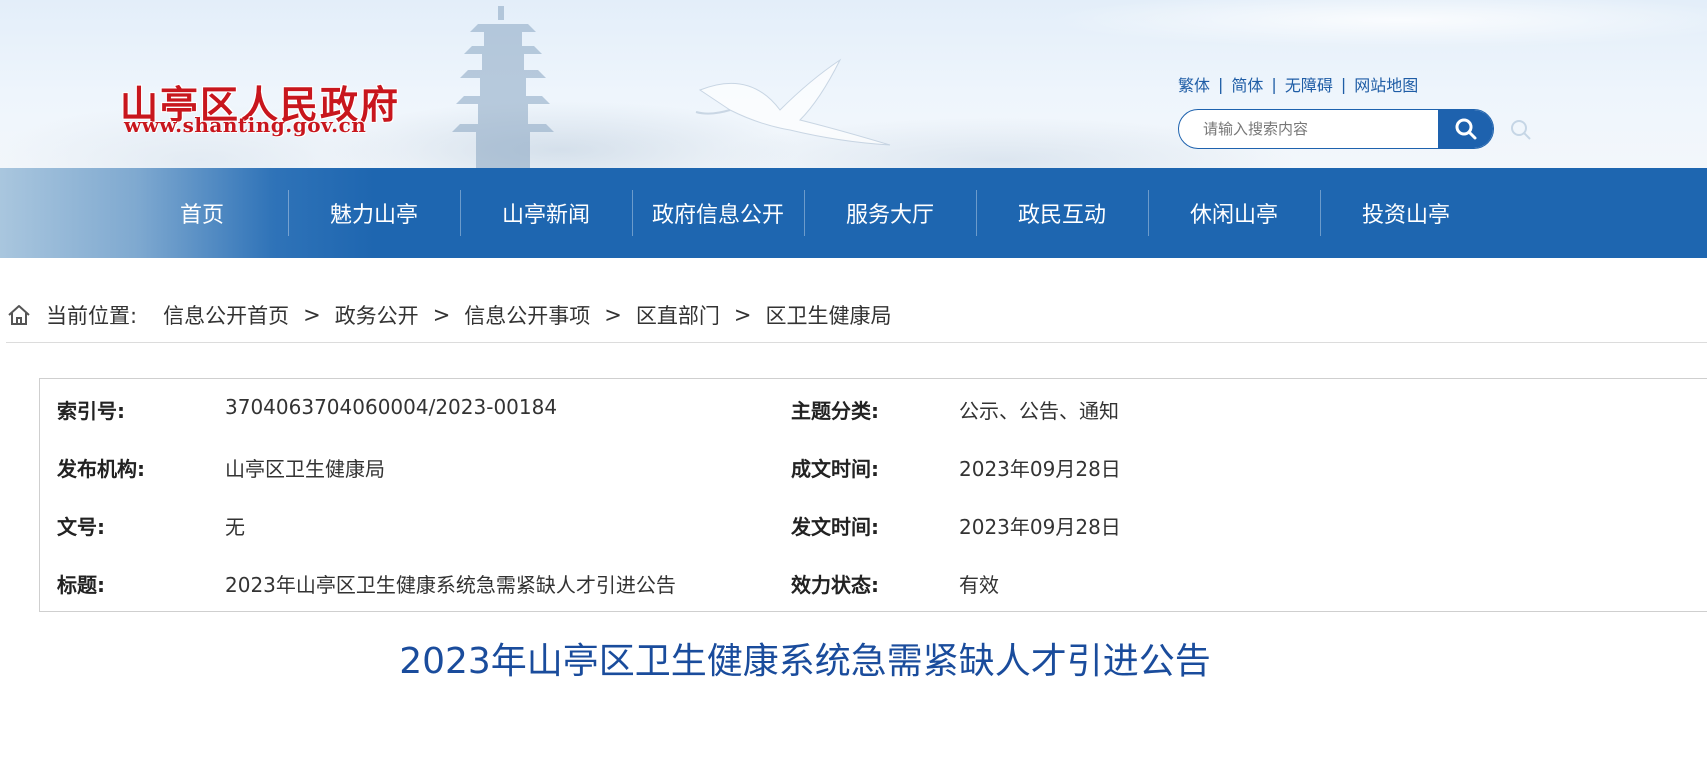 This screenshot has height=766, width=1707. Describe the element at coordinates (305, 469) in the screenshot. I see `info-value-publisher: 山亭区卫生健康局` at that location.